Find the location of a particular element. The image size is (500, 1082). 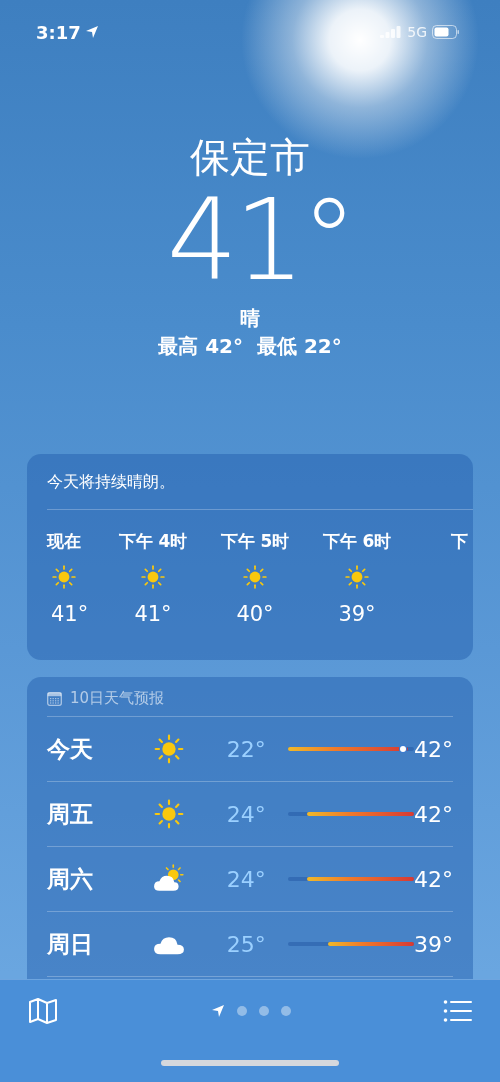

day-label: 周六 is located at coordinates (70, 879).